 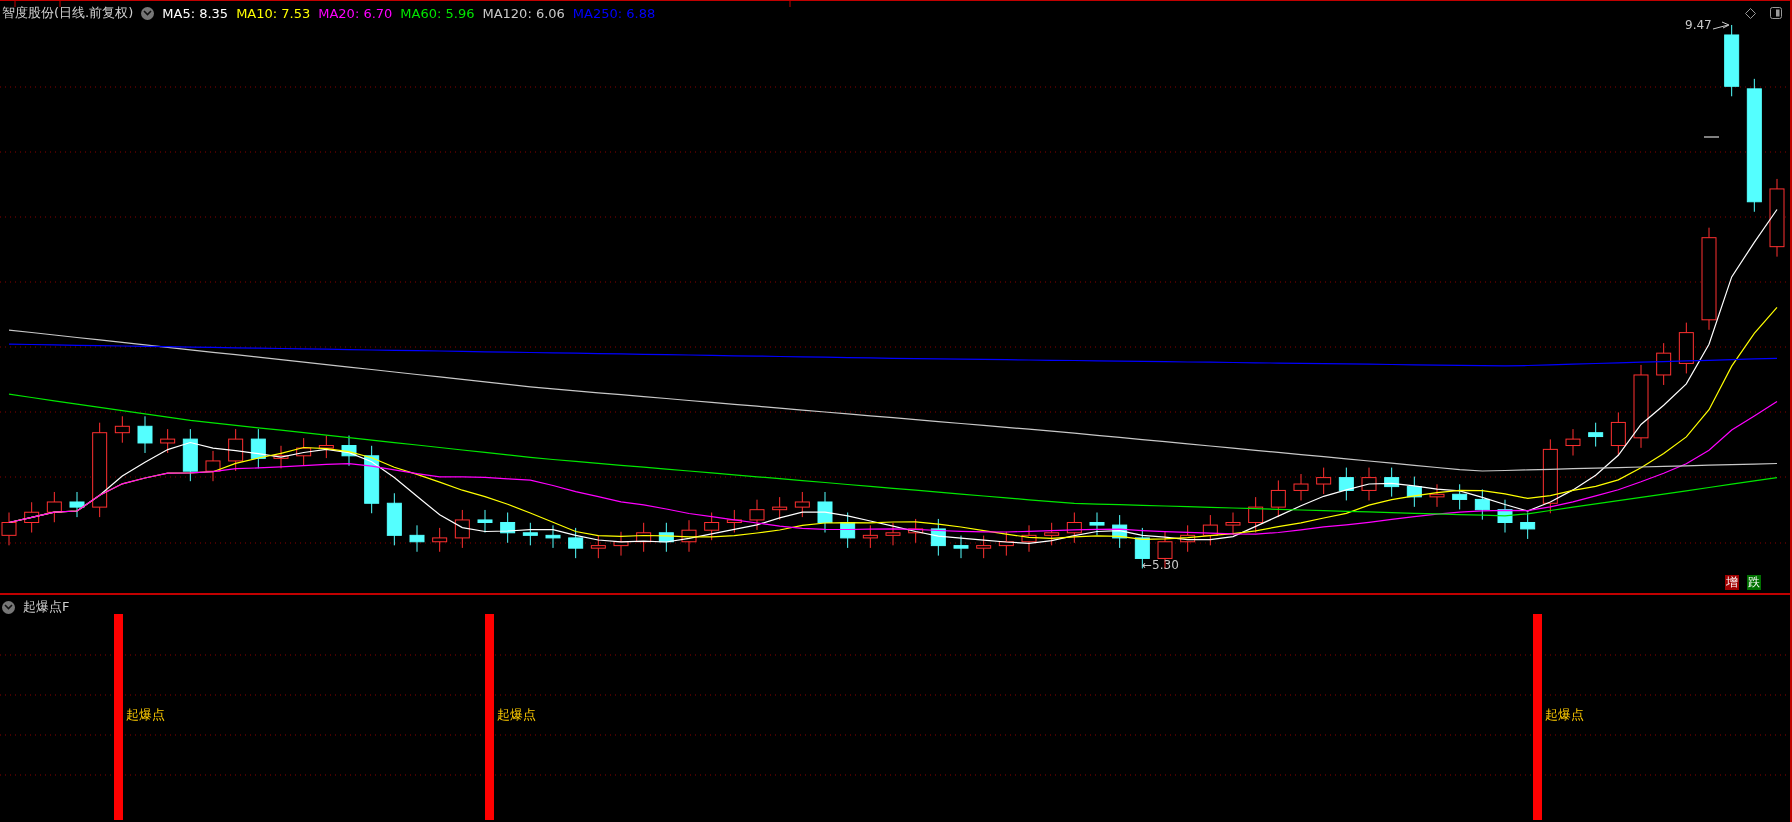 What do you see at coordinates (1776, 13) in the screenshot?
I see `panel-toggle-icon` at bounding box center [1776, 13].